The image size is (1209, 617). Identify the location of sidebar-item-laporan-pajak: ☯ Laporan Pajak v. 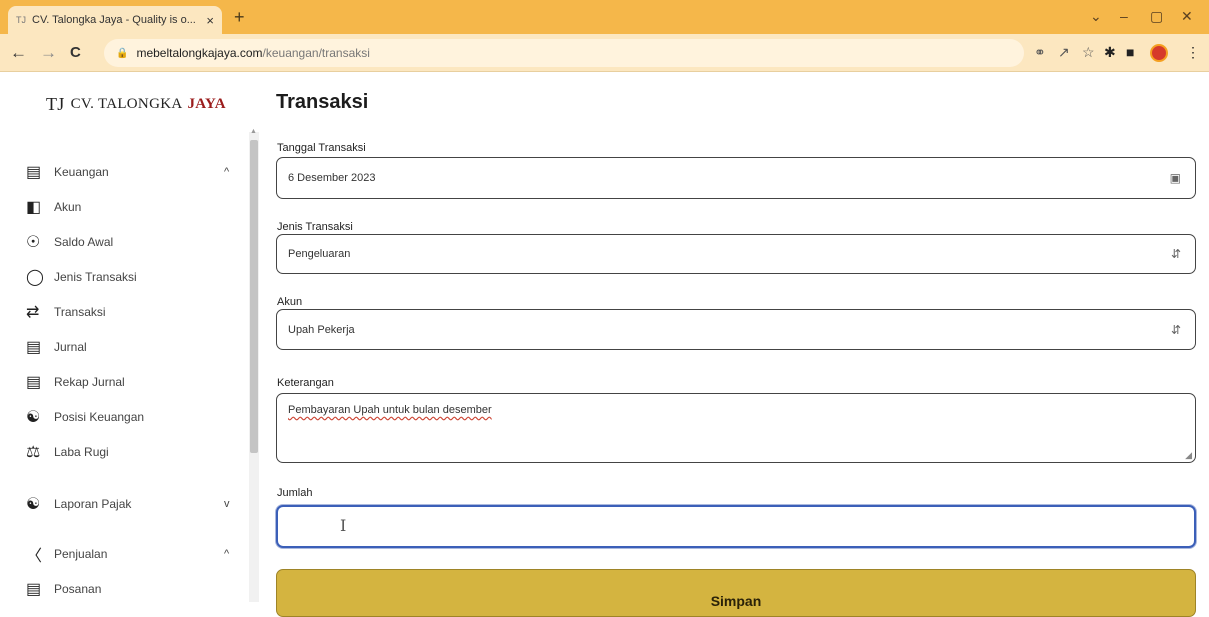
(128, 504).